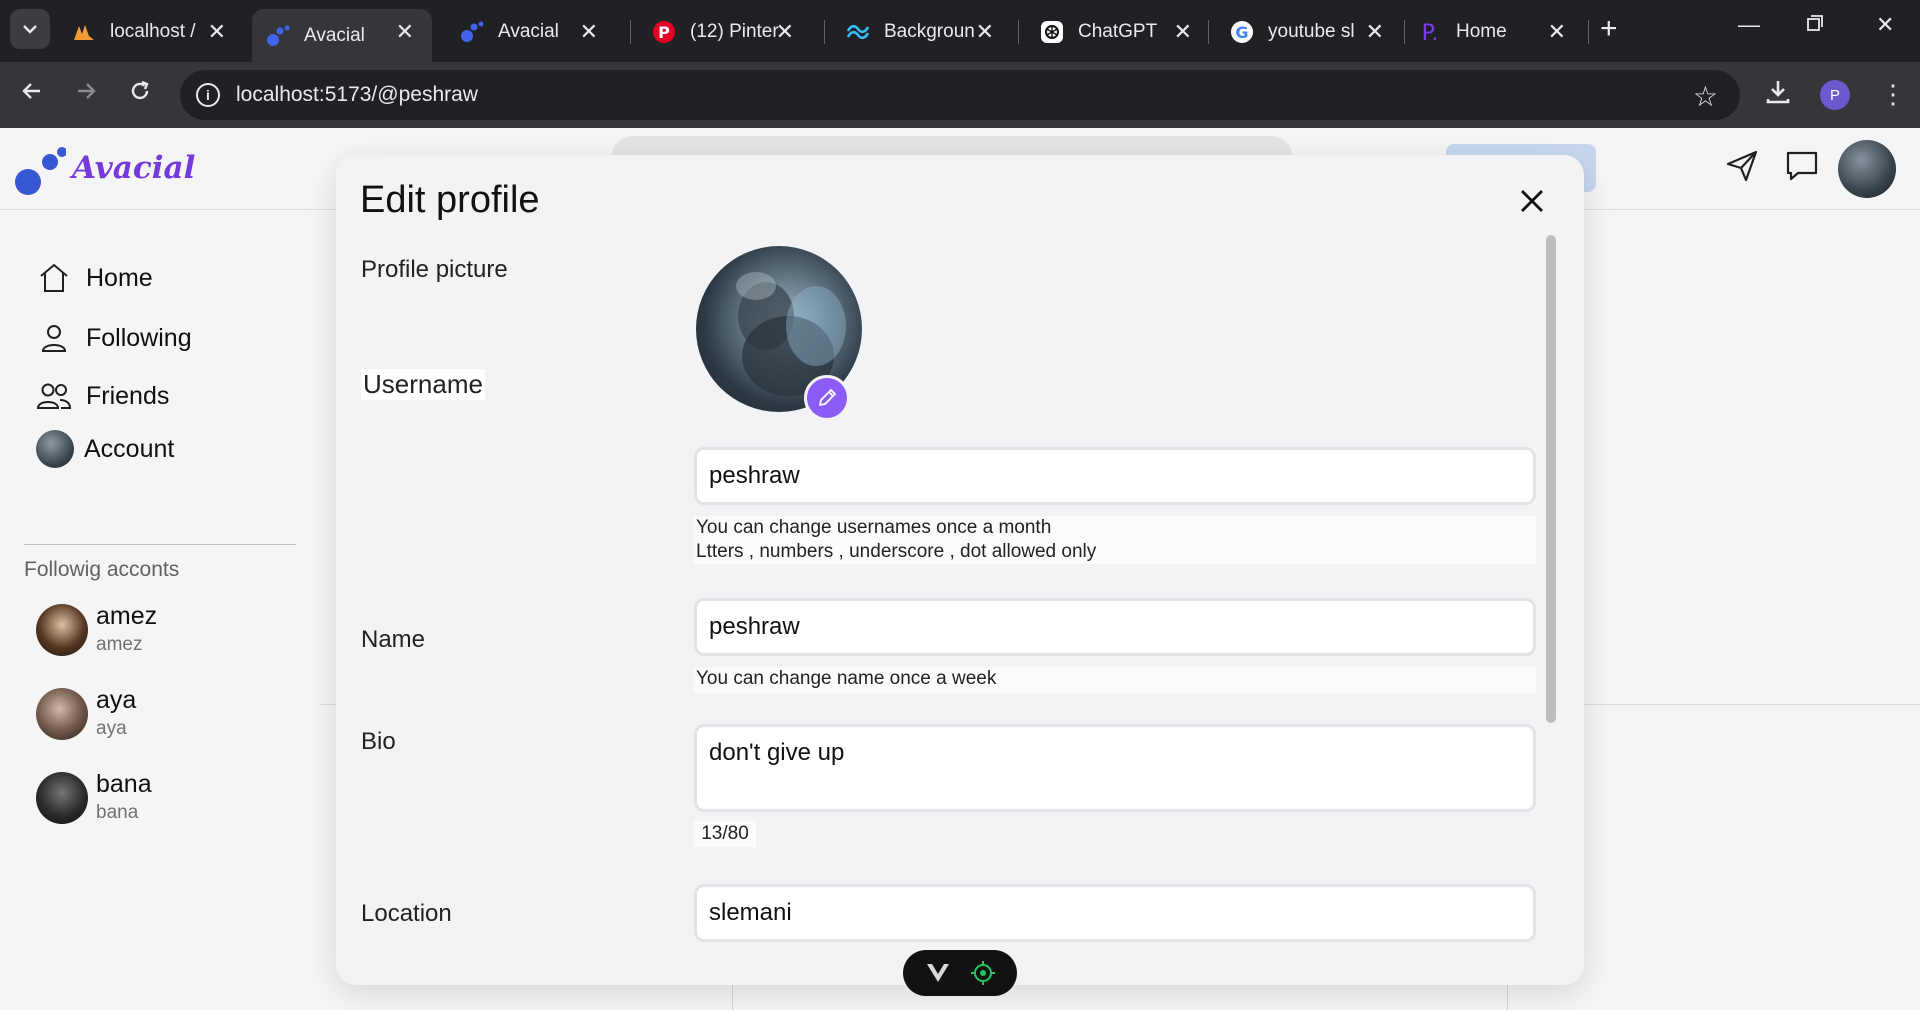 The height and width of the screenshot is (1010, 1920). I want to click on back-icon, so click(32, 94).